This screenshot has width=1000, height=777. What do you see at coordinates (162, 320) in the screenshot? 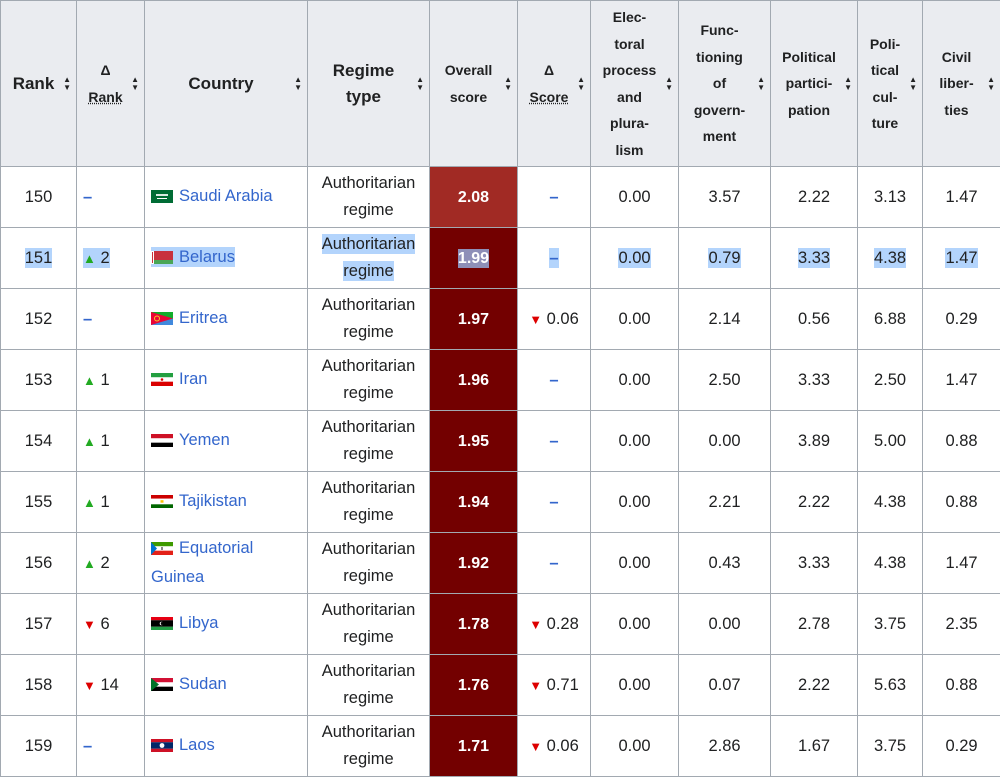
I see `eritrea-flag-icon` at bounding box center [162, 320].